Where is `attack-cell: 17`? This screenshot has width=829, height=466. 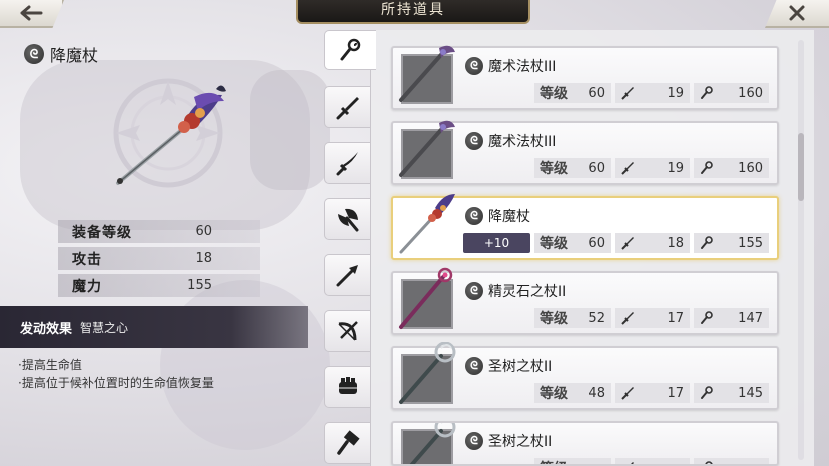
attack-cell: 17 is located at coordinates (652, 318).